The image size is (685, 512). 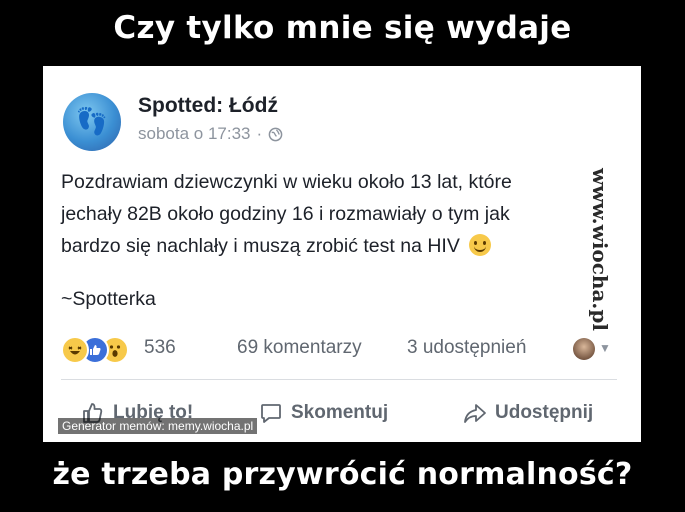 What do you see at coordinates (208, 106) in the screenshot?
I see `page-name-link: Spotted: Łódź` at bounding box center [208, 106].